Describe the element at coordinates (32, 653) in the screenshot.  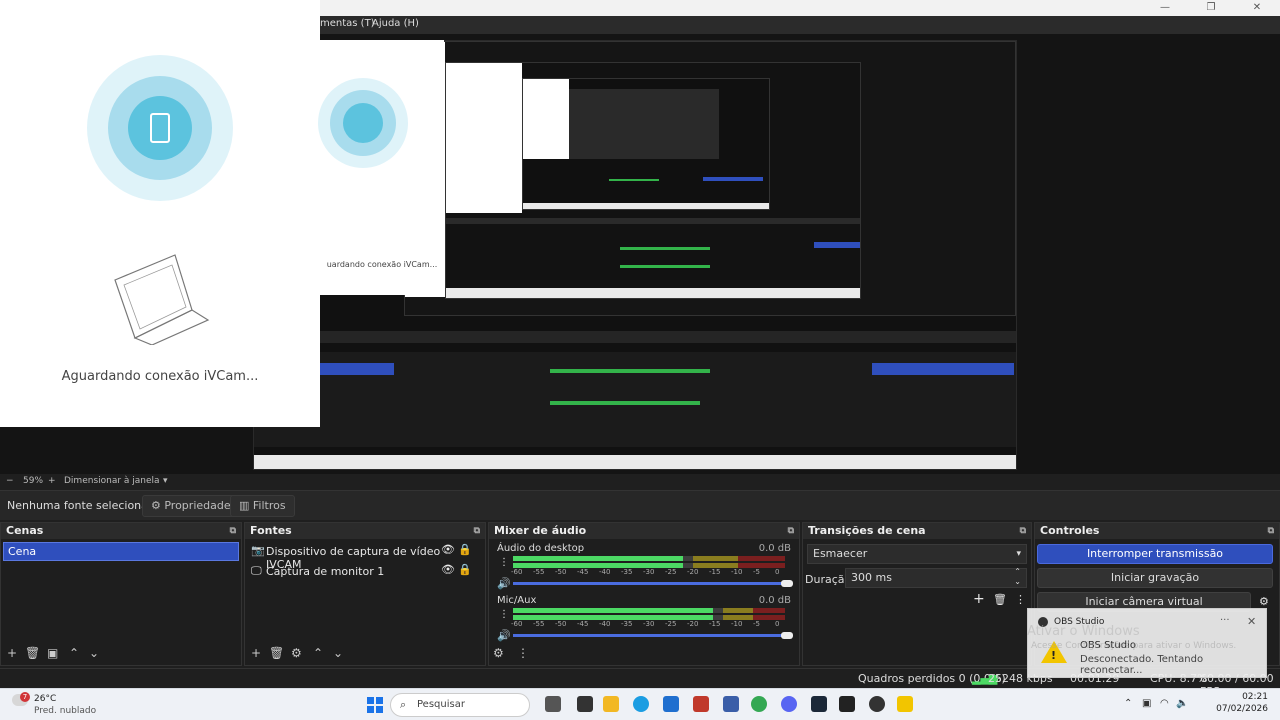
I see `remove-scene-icon: 🗑` at that location.